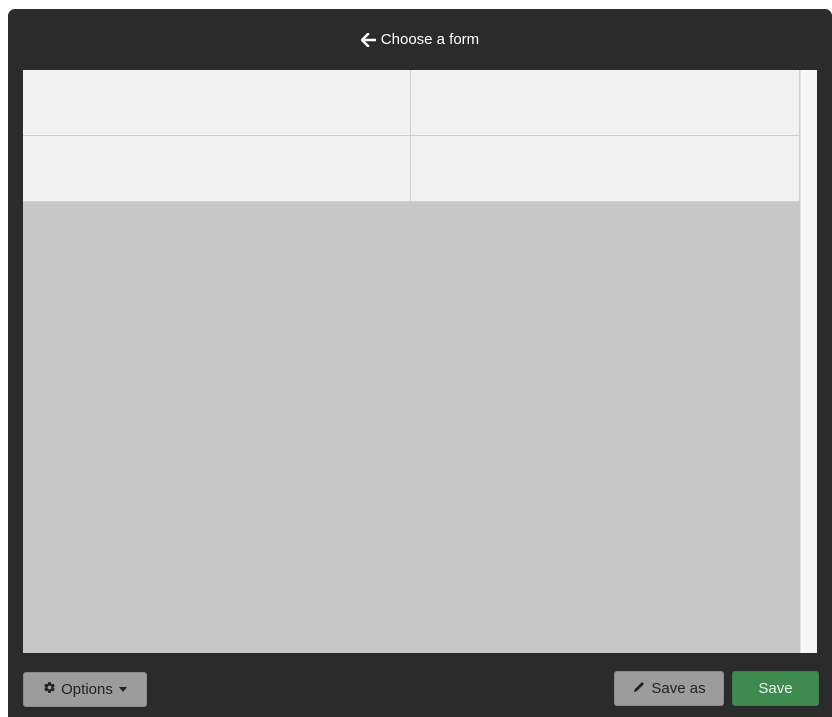  Describe the element at coordinates (430, 39) in the screenshot. I see `header-title: Choose a form` at that location.